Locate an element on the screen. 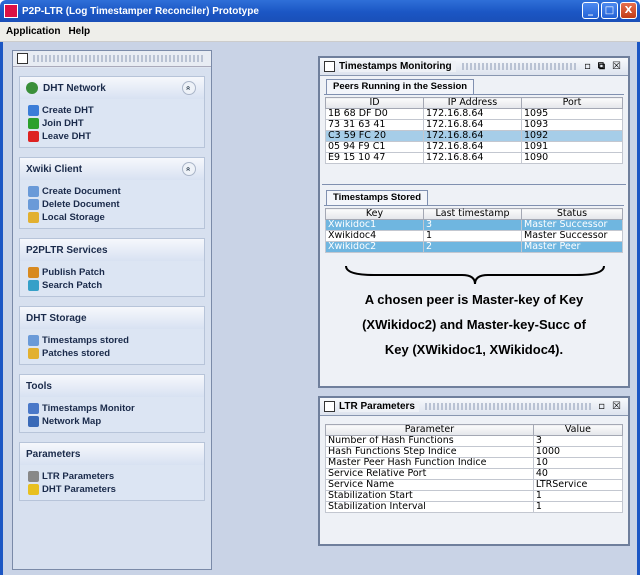  close-button: X is located at coordinates (628, 10).